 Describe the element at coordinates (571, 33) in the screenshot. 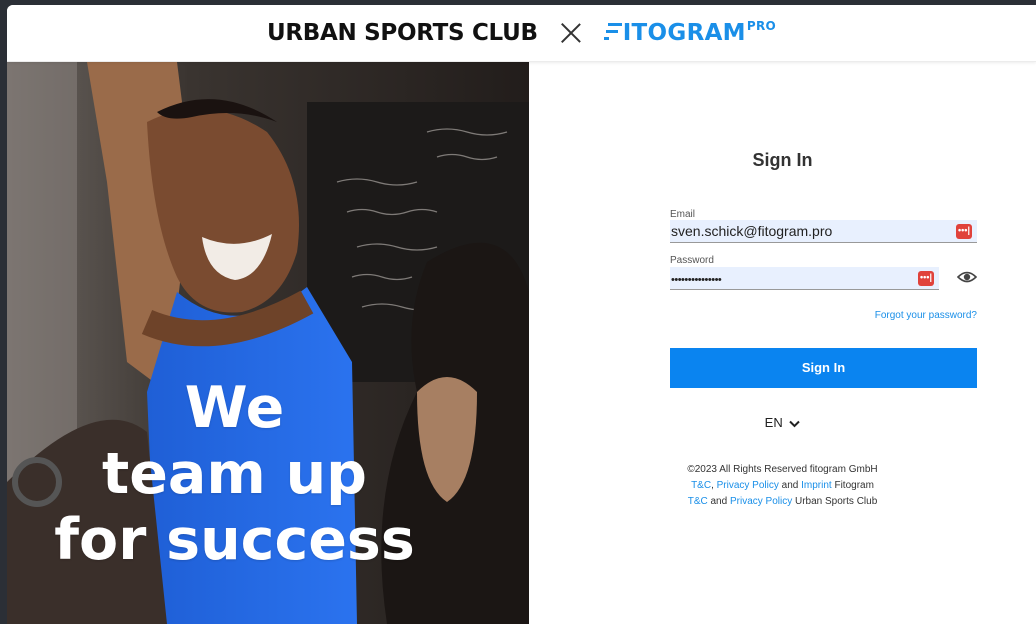

I see `cross-x-icon` at that location.